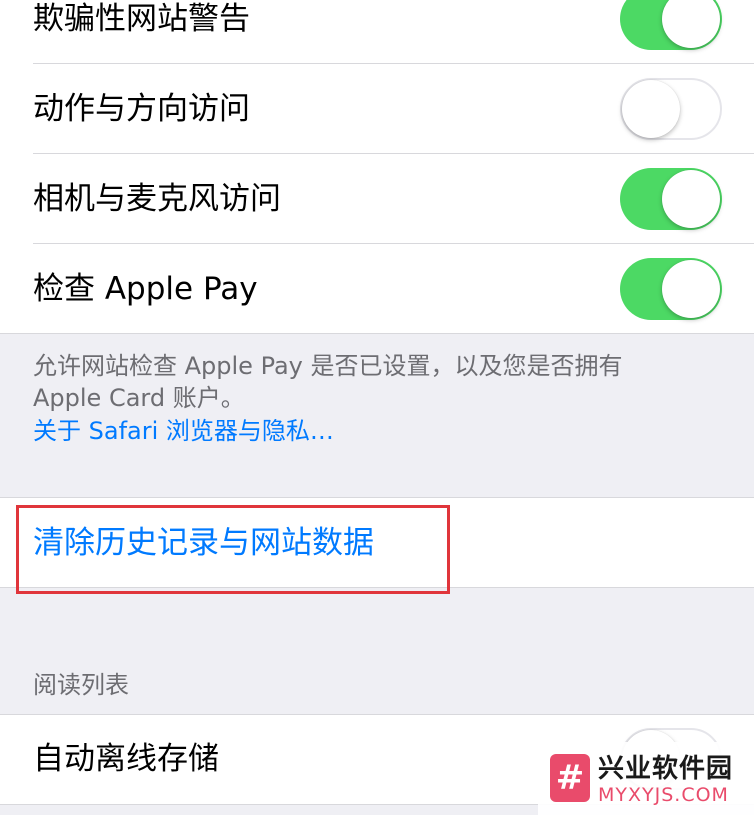 The width and height of the screenshot is (754, 815). I want to click on watermark-subtitle: MYXYJS.COM, so click(663, 795).